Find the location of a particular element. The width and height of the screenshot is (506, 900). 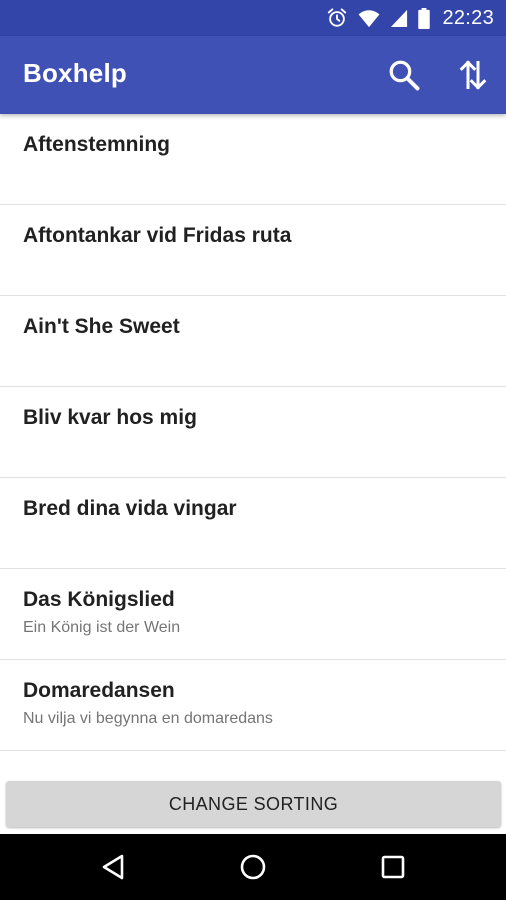

sort-icon is located at coordinates (473, 75).